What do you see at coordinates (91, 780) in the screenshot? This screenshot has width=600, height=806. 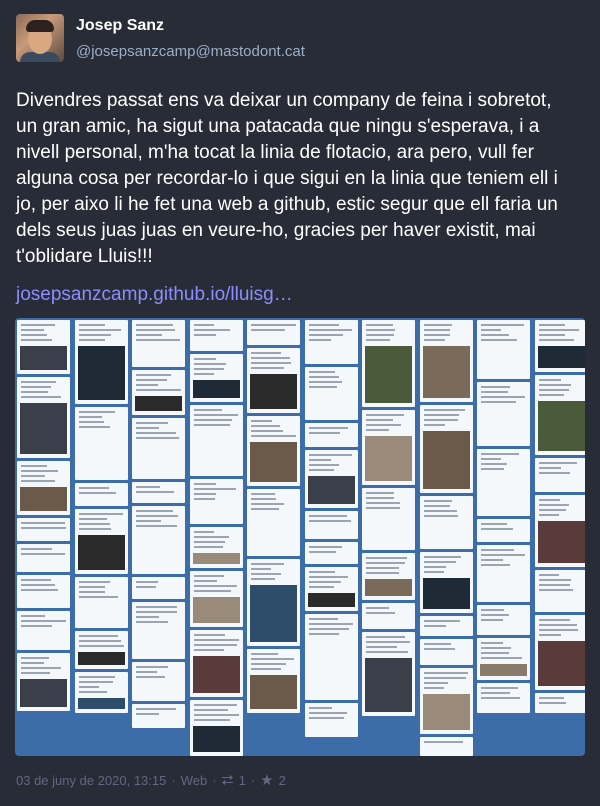 I see `status-date: 03 de juny de 2020, 13:15` at bounding box center [91, 780].